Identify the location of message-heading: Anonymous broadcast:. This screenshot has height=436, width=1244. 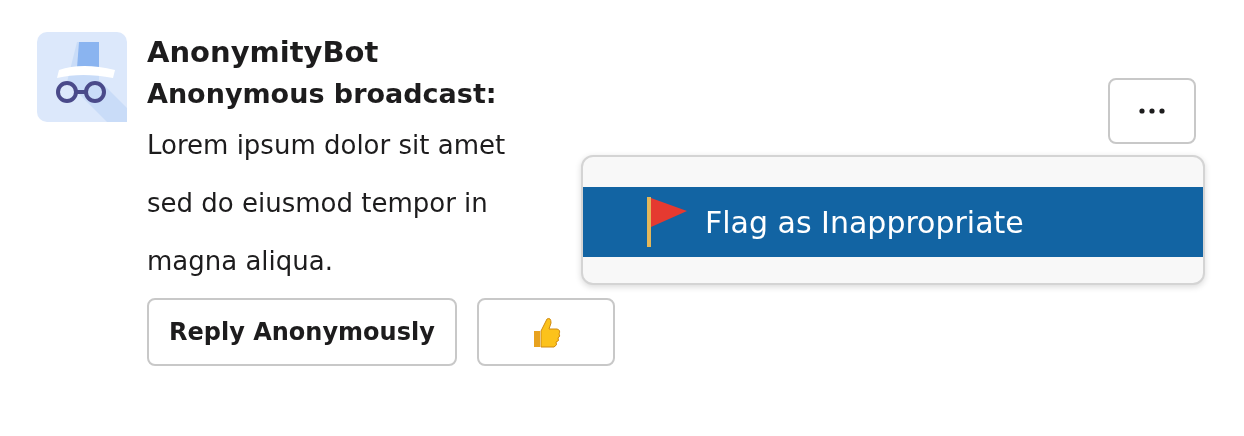
(322, 94).